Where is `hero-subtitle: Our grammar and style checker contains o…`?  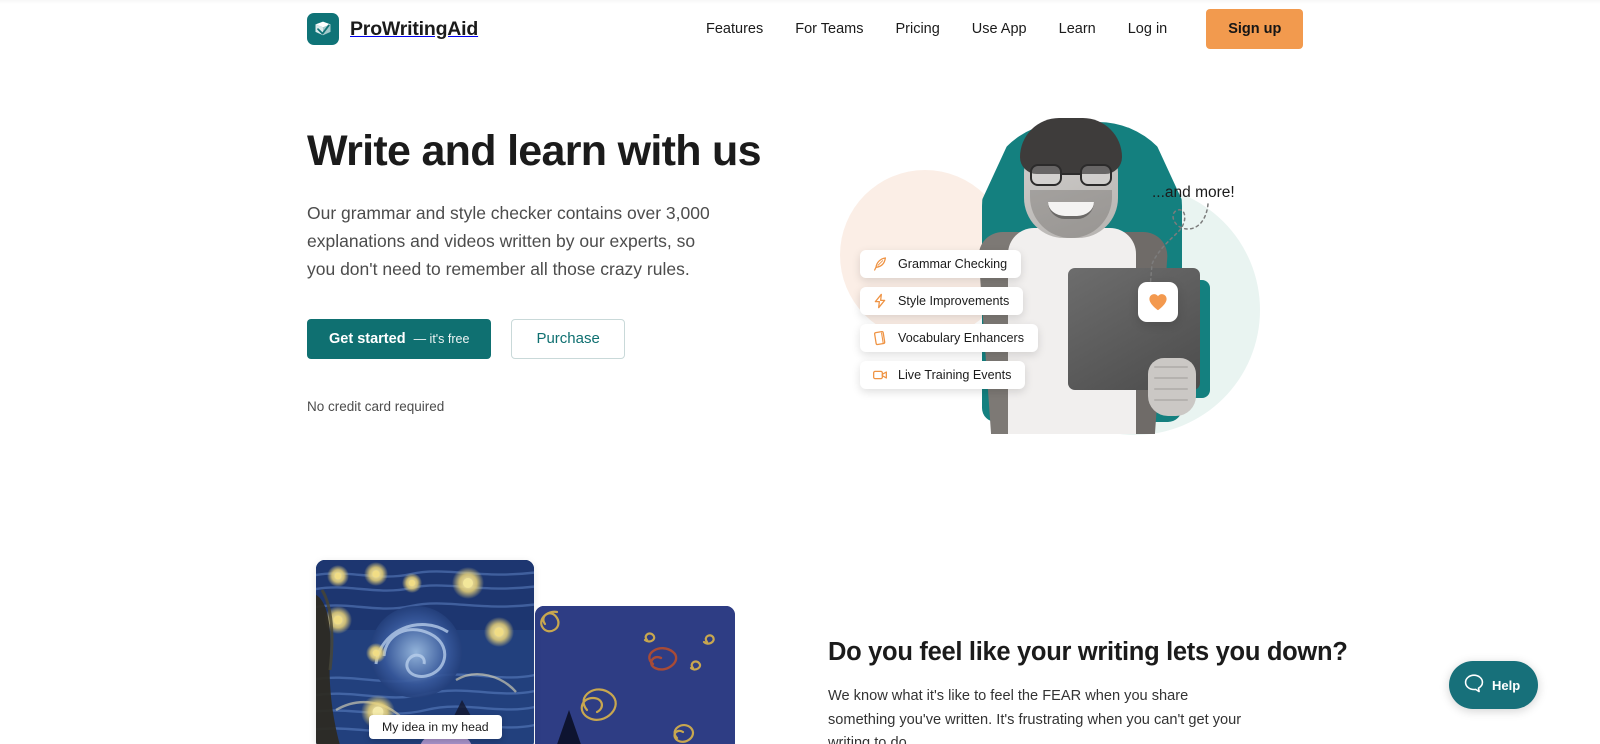 hero-subtitle: Our grammar and style checker contains o… is located at coordinates (508, 241).